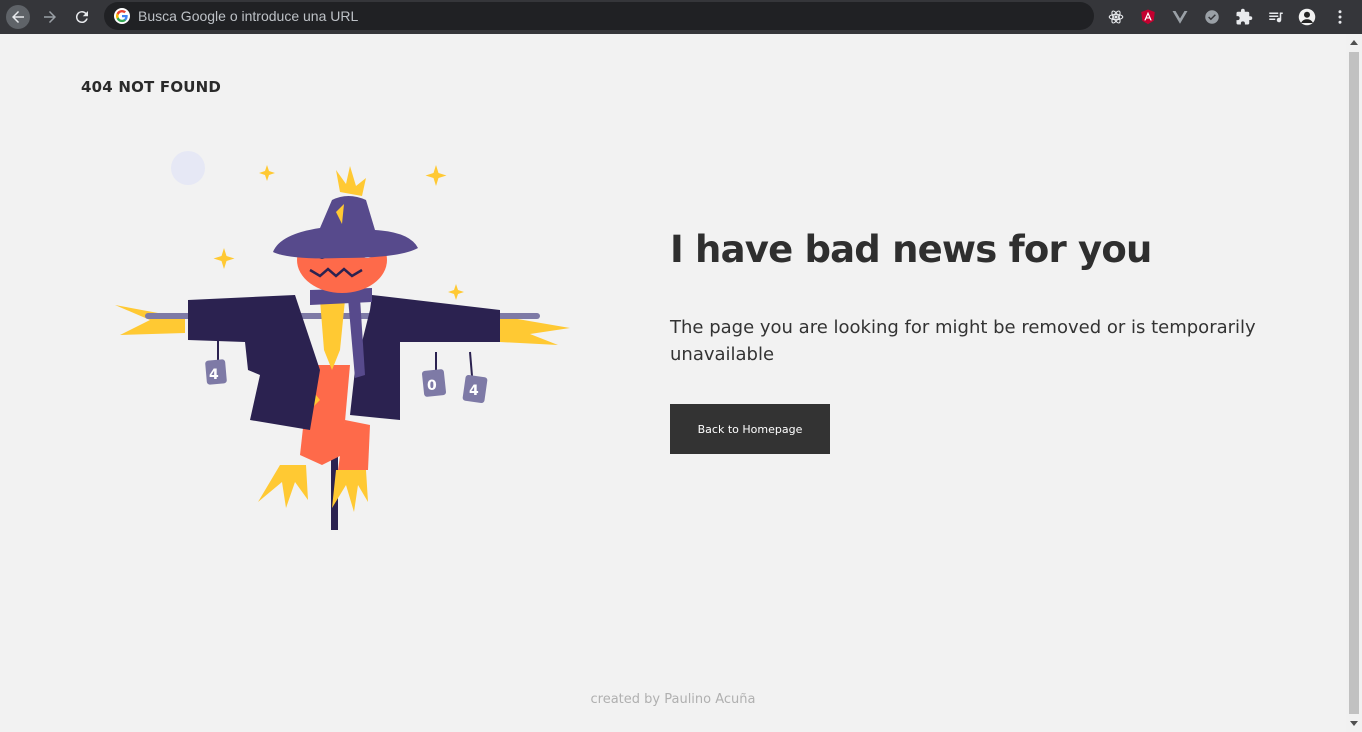 Image resolution: width=1362 pixels, height=732 pixels. I want to click on arrow-right-icon, so click(50, 17).